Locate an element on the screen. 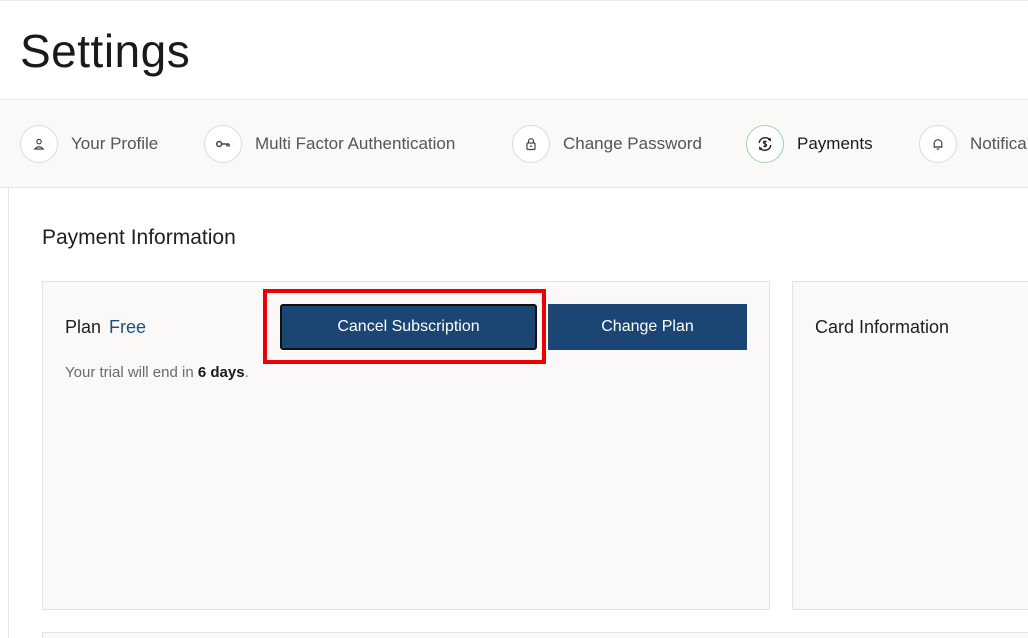  tab-payments: Payments is located at coordinates (809, 144).